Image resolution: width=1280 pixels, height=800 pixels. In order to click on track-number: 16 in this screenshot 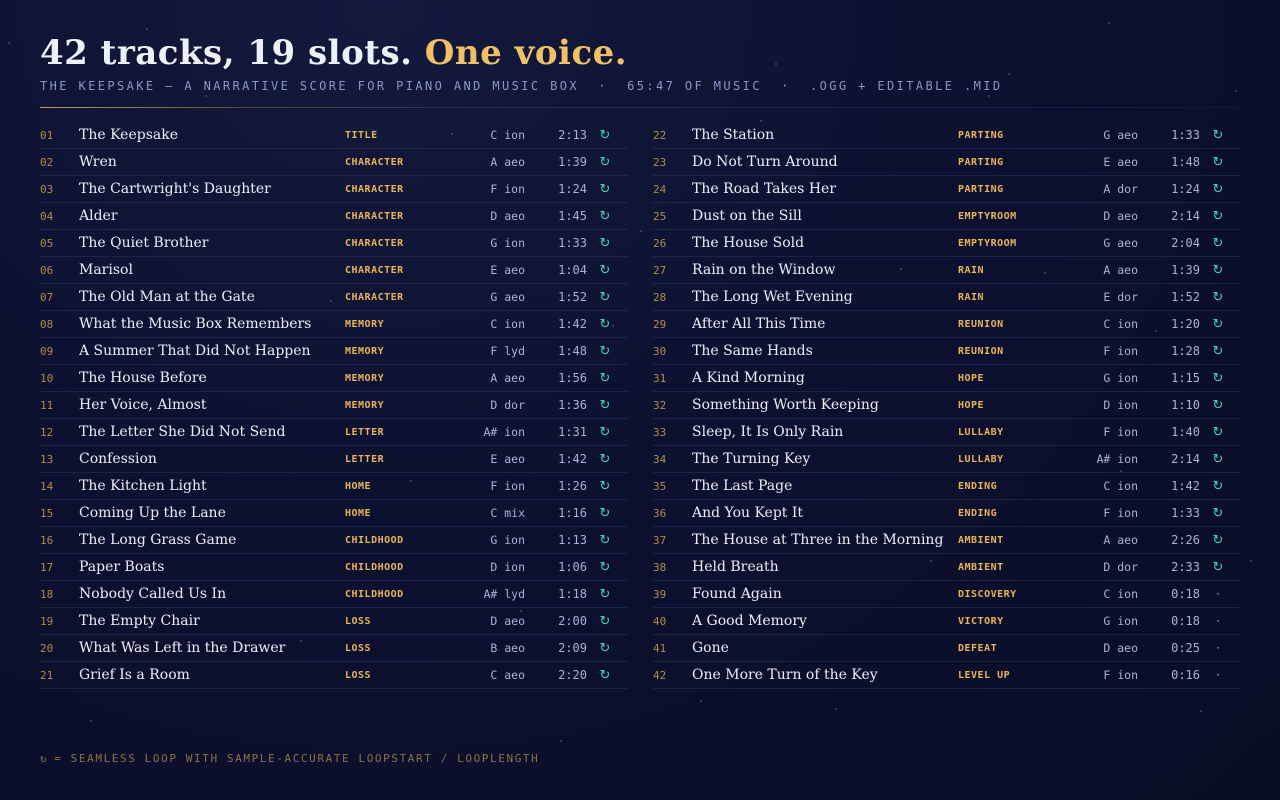, I will do `click(47, 540)`.